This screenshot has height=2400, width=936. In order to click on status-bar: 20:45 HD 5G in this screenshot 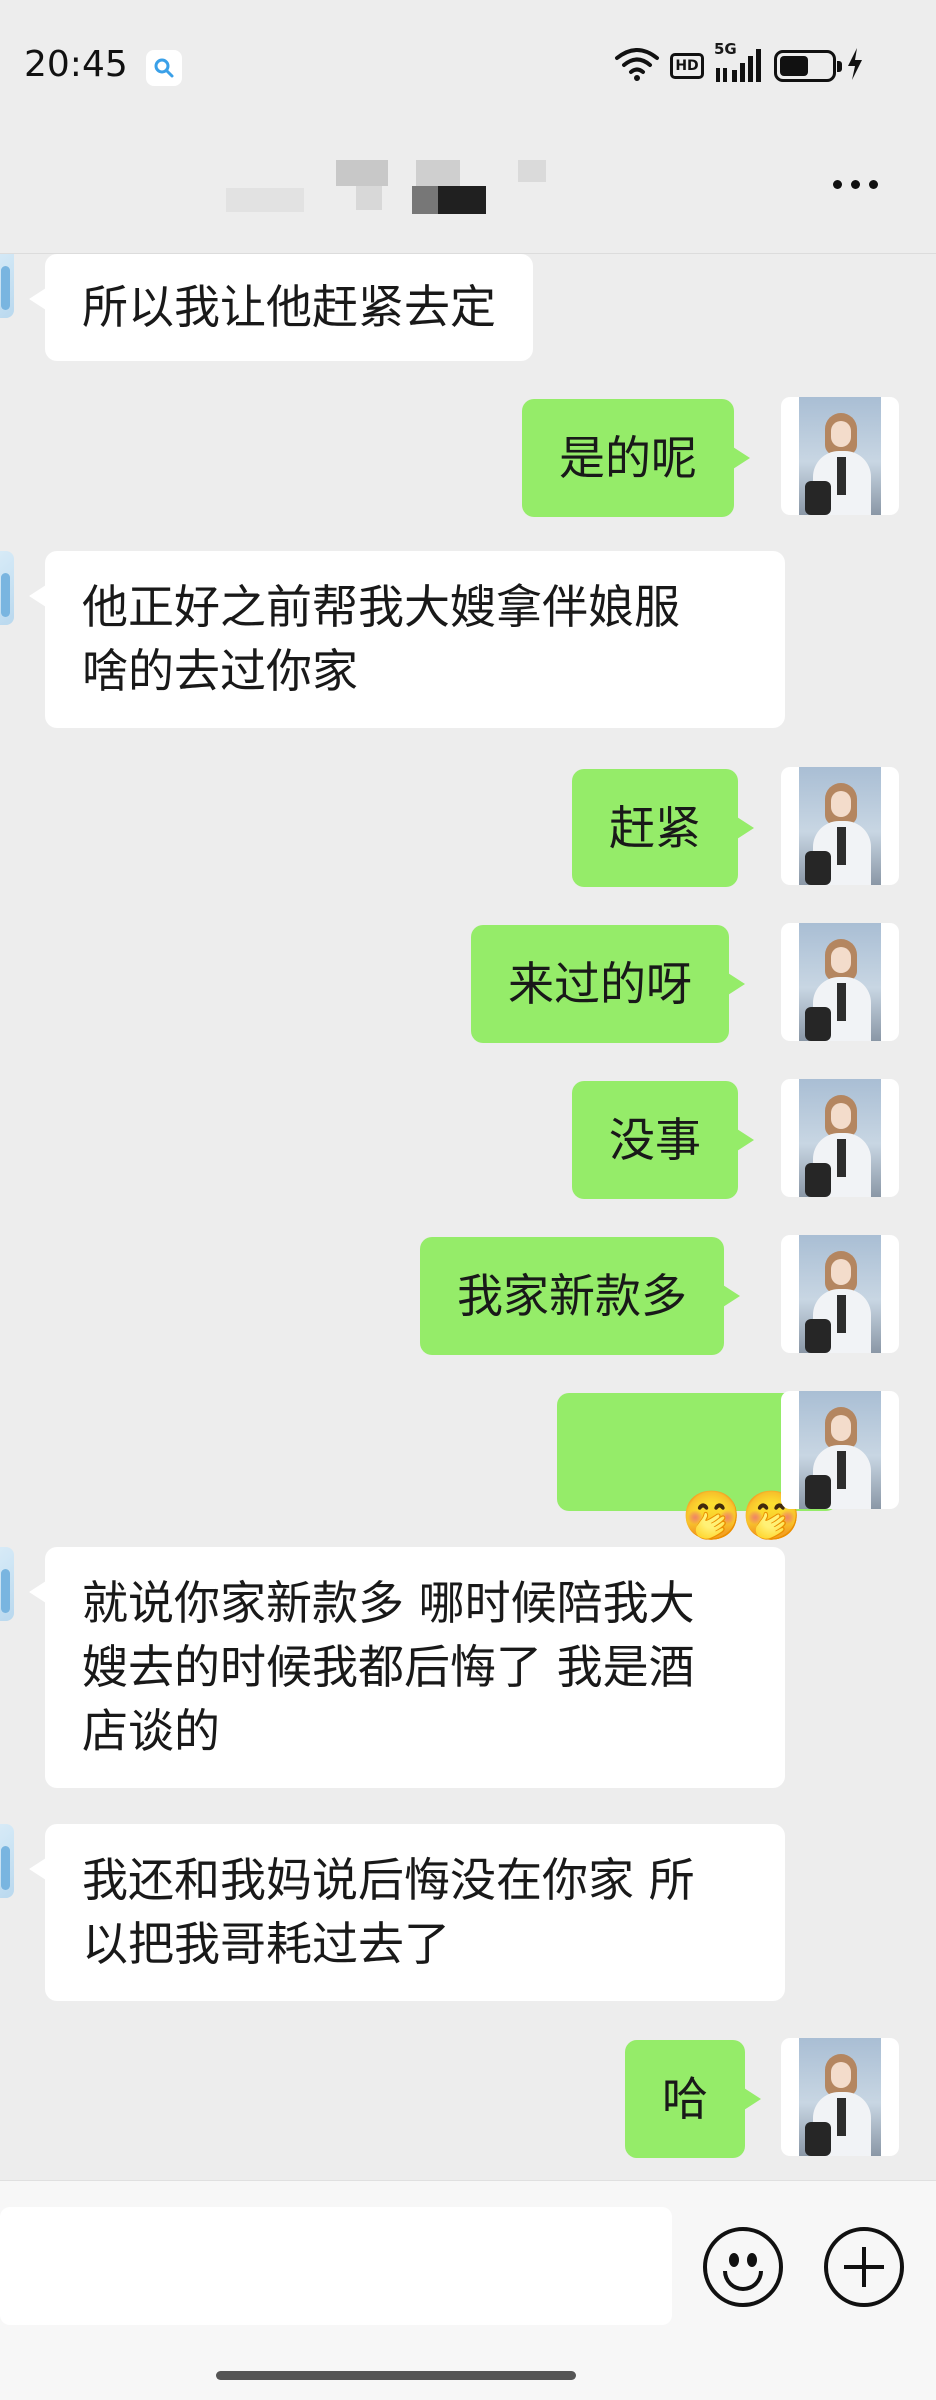, I will do `click(468, 65)`.